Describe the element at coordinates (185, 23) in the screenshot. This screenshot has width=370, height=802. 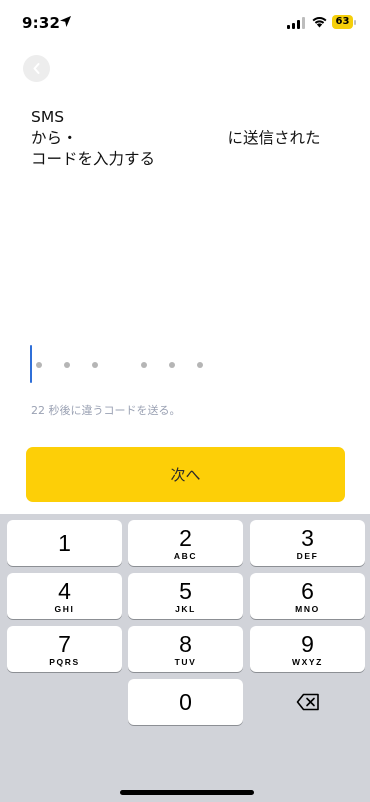
I see `status-bar: 9:32 63` at that location.